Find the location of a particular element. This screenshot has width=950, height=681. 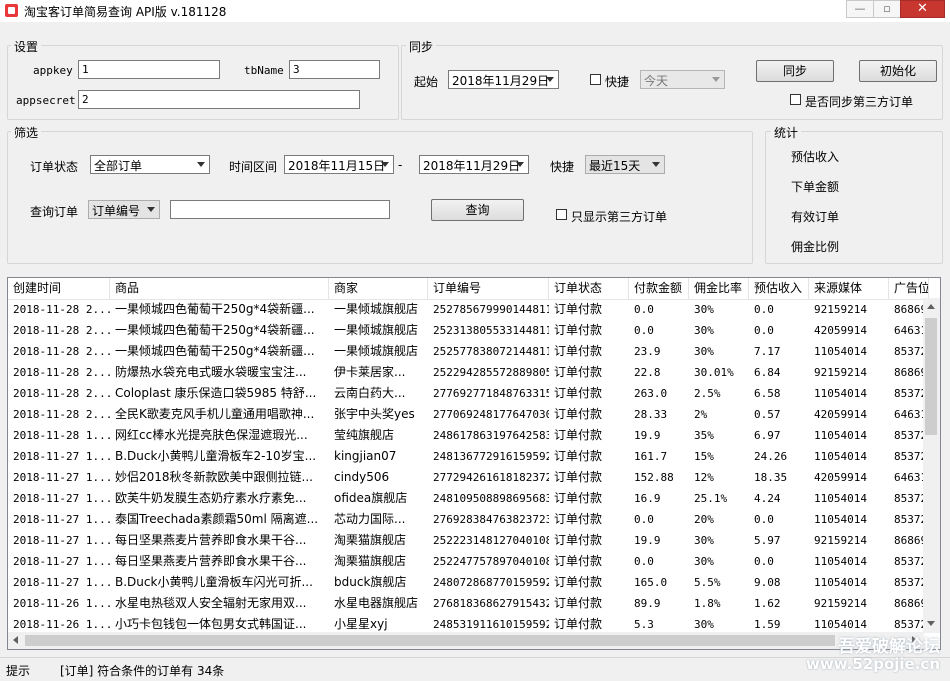

column-header: 商品 is located at coordinates (219, 288).